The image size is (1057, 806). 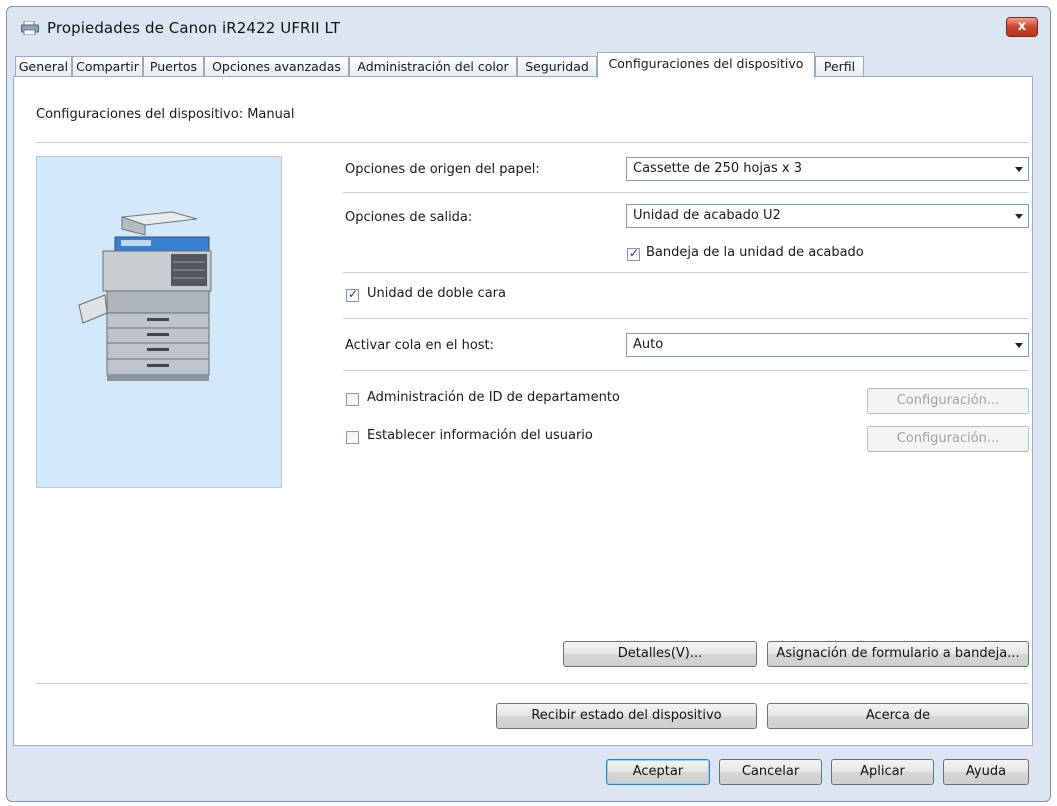 I want to click on finisher-tray-checkbox, so click(x=633, y=253).